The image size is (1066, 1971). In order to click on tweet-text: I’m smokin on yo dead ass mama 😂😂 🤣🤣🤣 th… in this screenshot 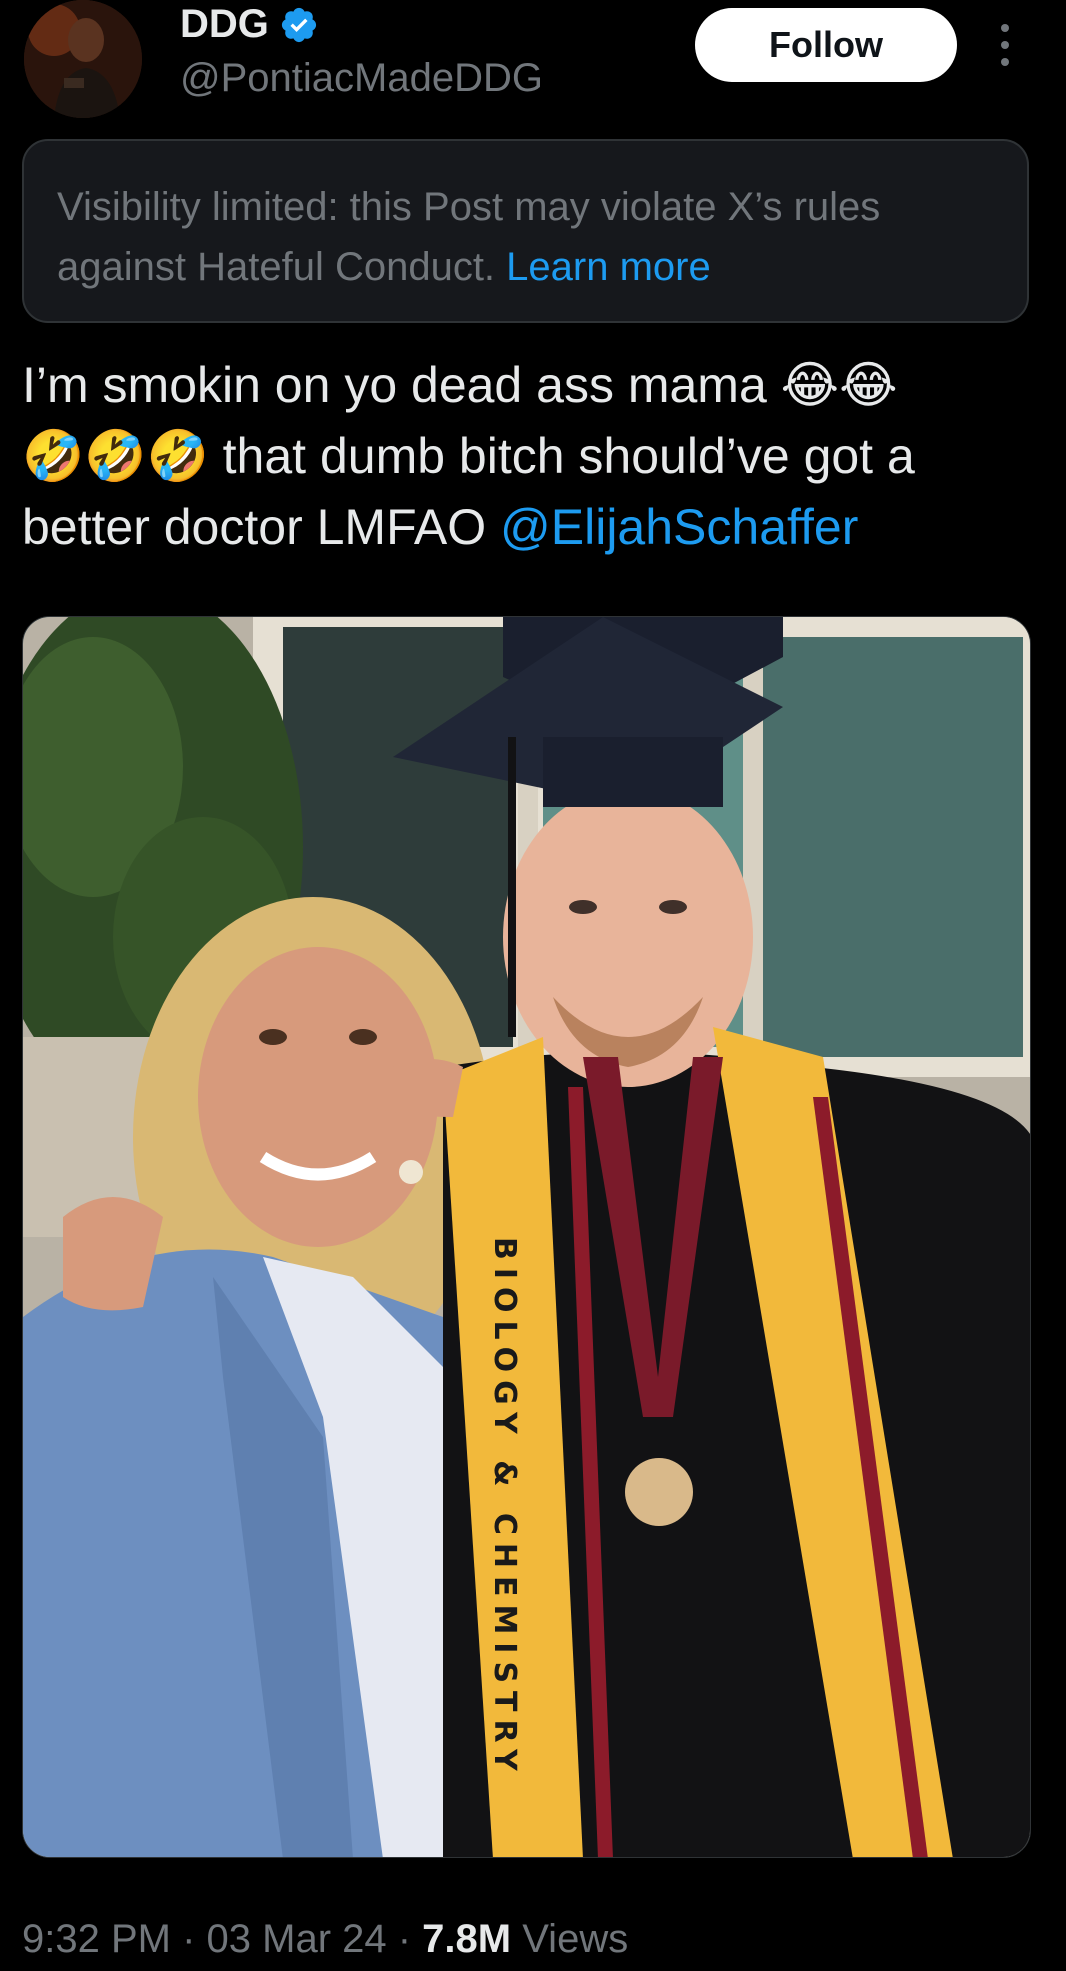, I will do `click(532, 456)`.